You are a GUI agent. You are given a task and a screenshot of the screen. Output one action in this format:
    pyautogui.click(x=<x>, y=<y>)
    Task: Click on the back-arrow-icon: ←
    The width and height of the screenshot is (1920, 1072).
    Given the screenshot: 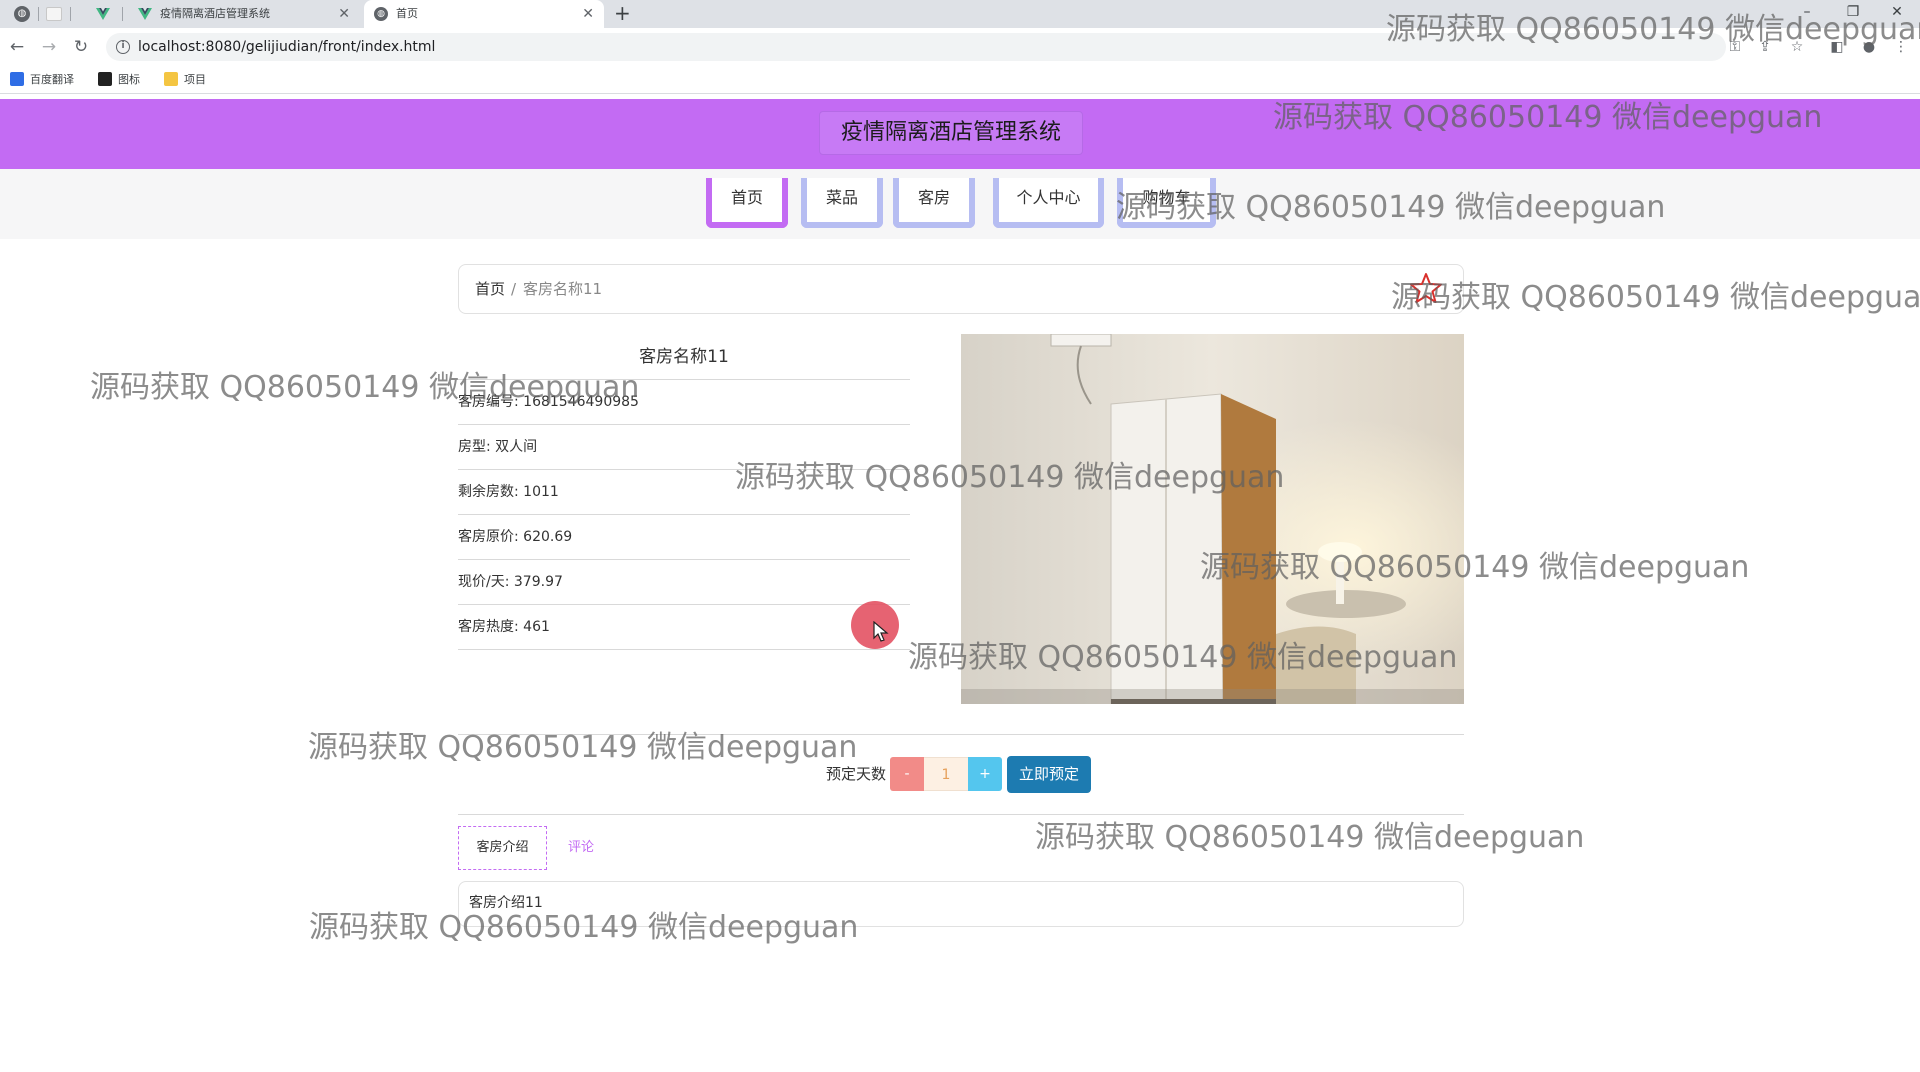 What is the action you would take?
    pyautogui.click(x=17, y=47)
    